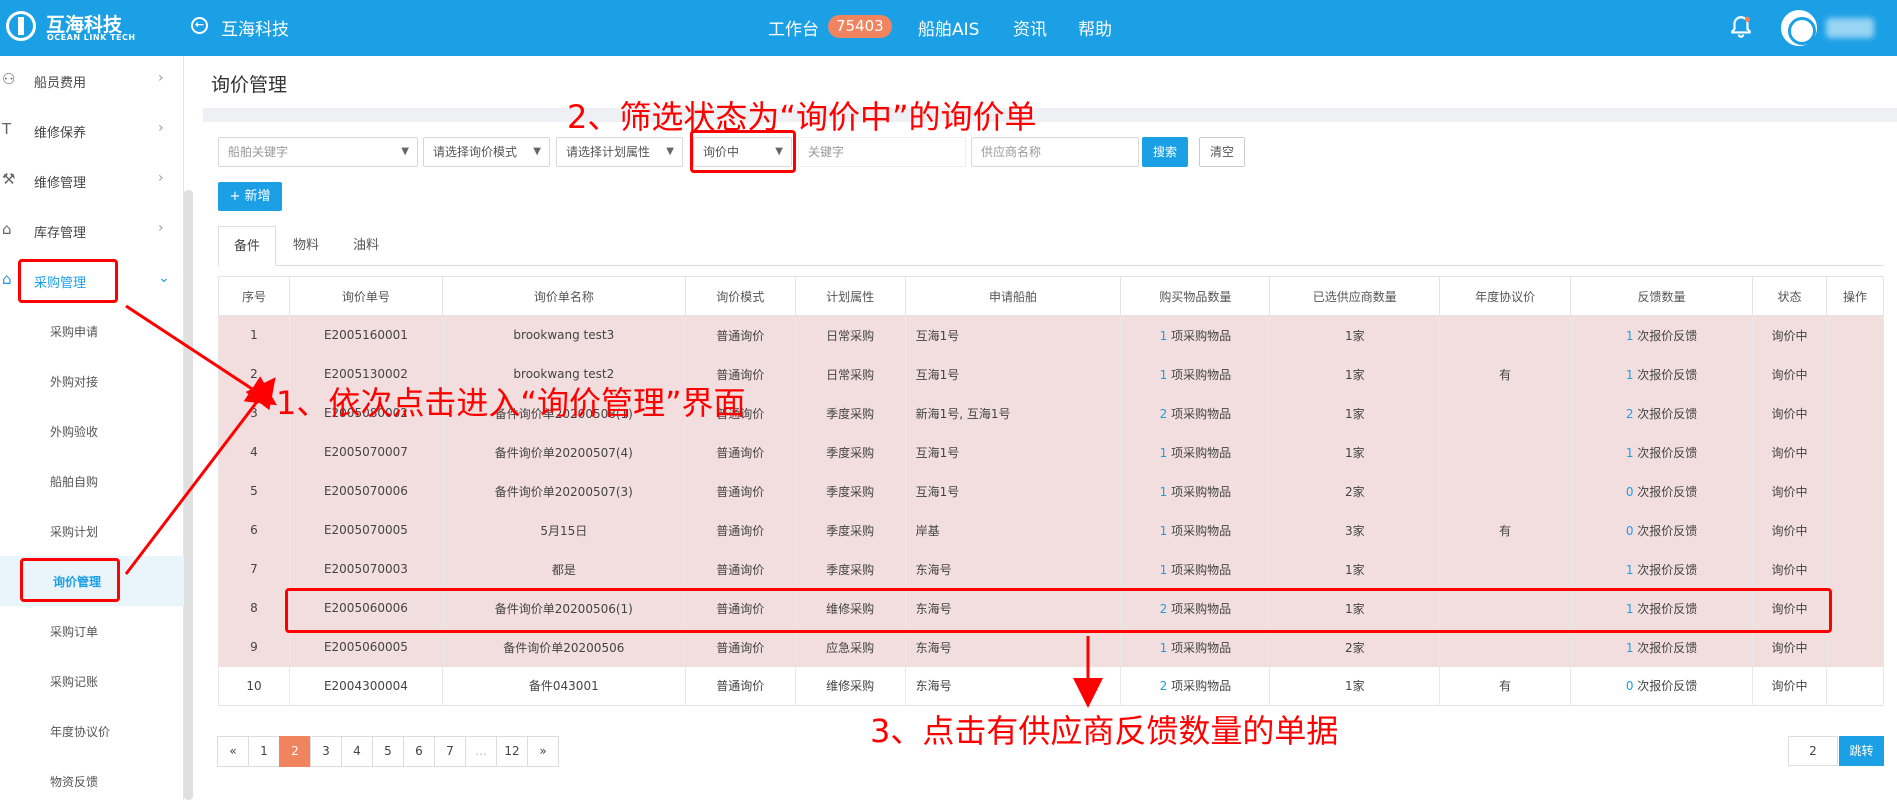 This screenshot has height=806, width=1897. Describe the element at coordinates (250, 196) in the screenshot. I see `add-button: + 新增` at that location.